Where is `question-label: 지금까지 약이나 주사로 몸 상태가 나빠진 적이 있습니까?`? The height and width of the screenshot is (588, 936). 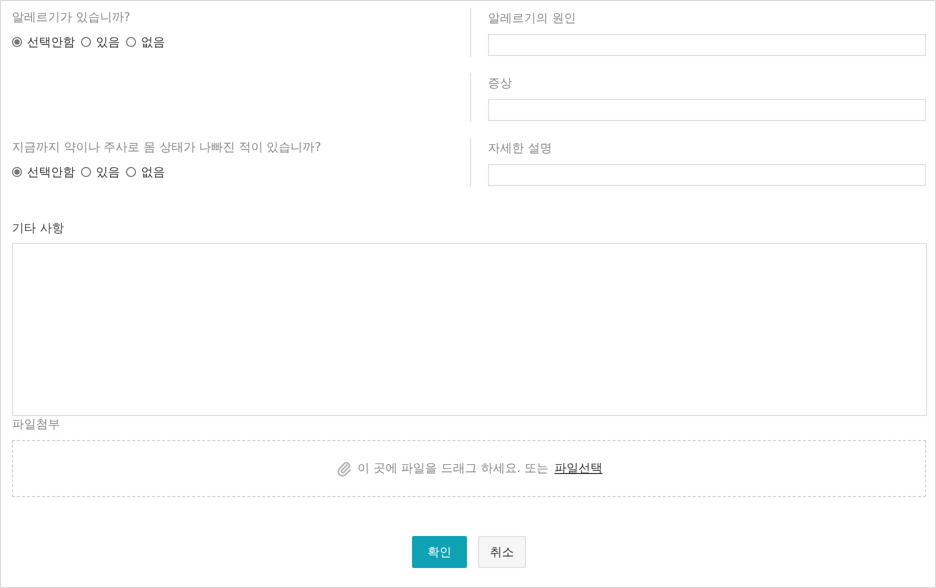
question-label: 지금까지 약이나 주사로 몸 상태가 나빠진 적이 있습니까? is located at coordinates (167, 147).